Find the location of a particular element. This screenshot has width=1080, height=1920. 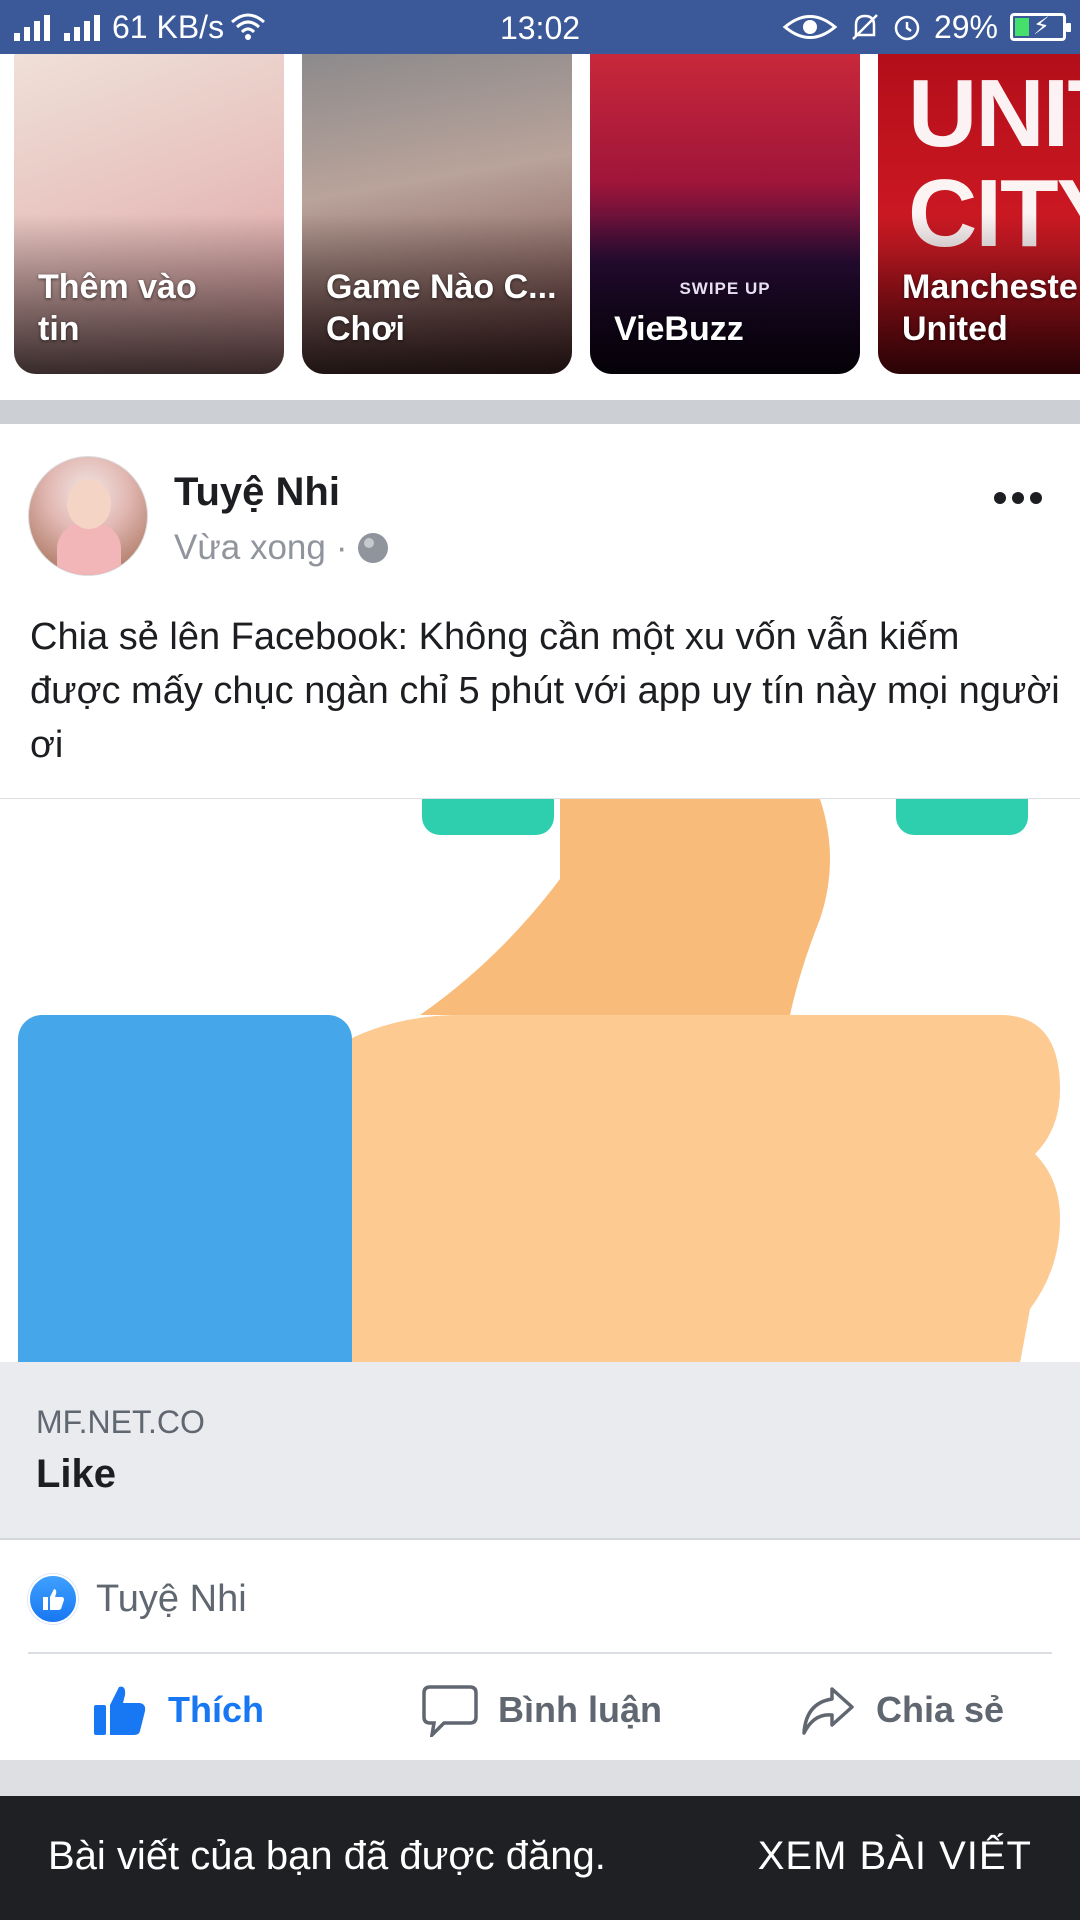

more-options-button is located at coordinates (1018, 498).